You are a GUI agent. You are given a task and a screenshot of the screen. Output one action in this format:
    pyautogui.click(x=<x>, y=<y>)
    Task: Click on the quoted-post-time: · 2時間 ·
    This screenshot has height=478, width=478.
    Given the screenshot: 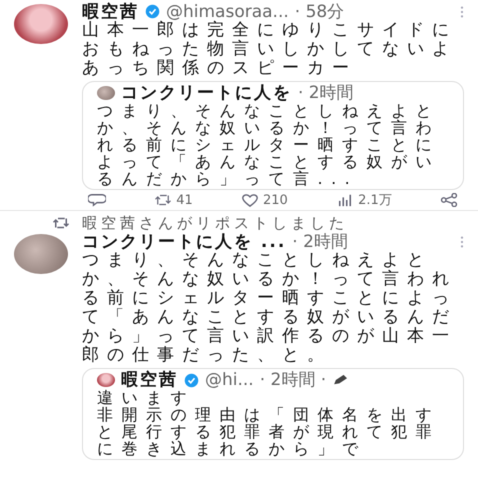 What is the action you would take?
    pyautogui.click(x=293, y=380)
    